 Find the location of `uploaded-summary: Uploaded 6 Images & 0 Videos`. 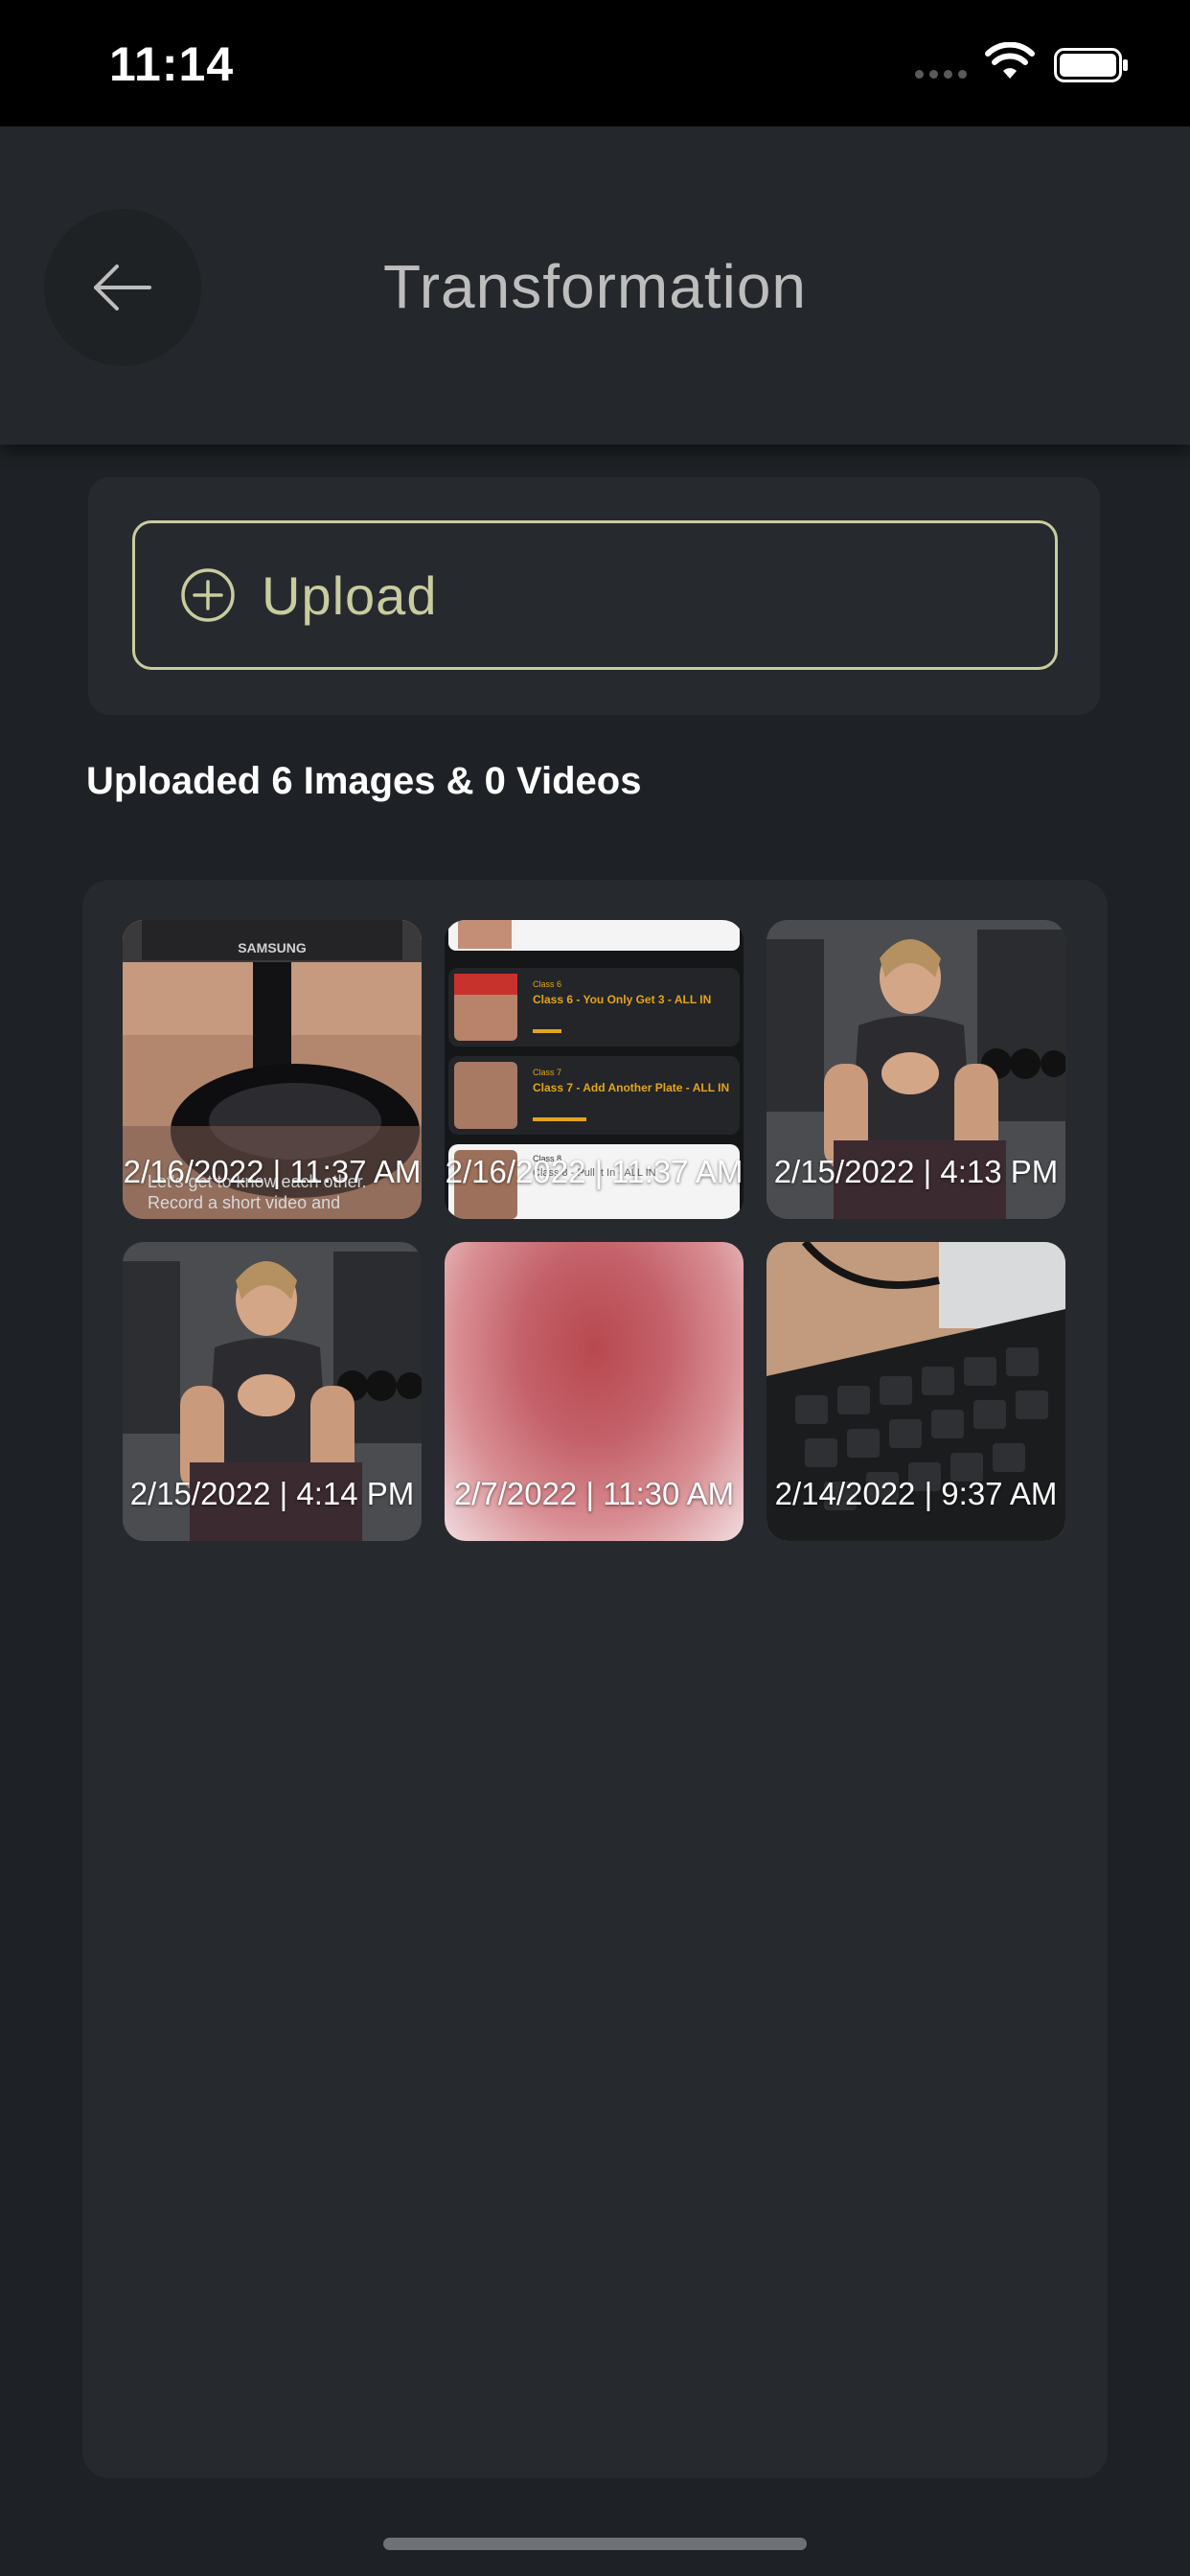

uploaded-summary: Uploaded 6 Images & 0 Videos is located at coordinates (364, 781).